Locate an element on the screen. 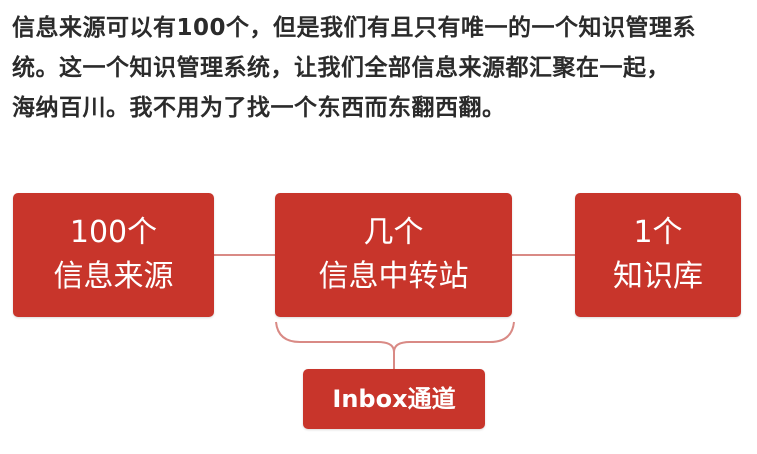 The height and width of the screenshot is (454, 757). transfer-station-box: 几个 信息中转站 is located at coordinates (393, 255).